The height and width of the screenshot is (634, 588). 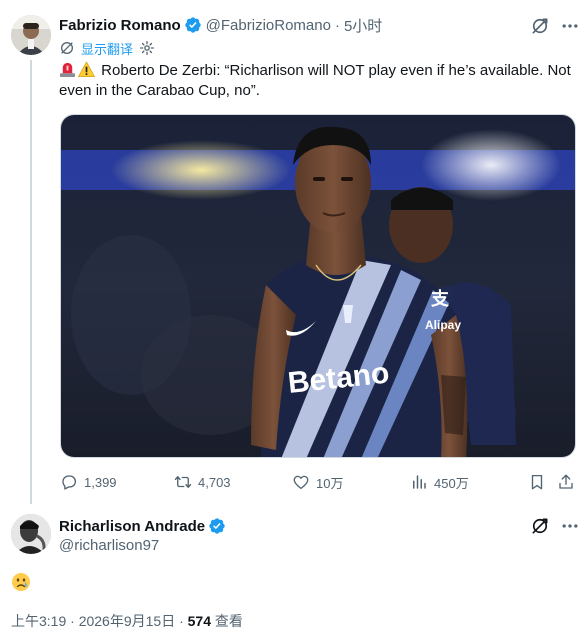 I want to click on quoted-tweet-header: Fabrizio Romano @FabrizioRomano · 5小时, so click(x=220, y=25).